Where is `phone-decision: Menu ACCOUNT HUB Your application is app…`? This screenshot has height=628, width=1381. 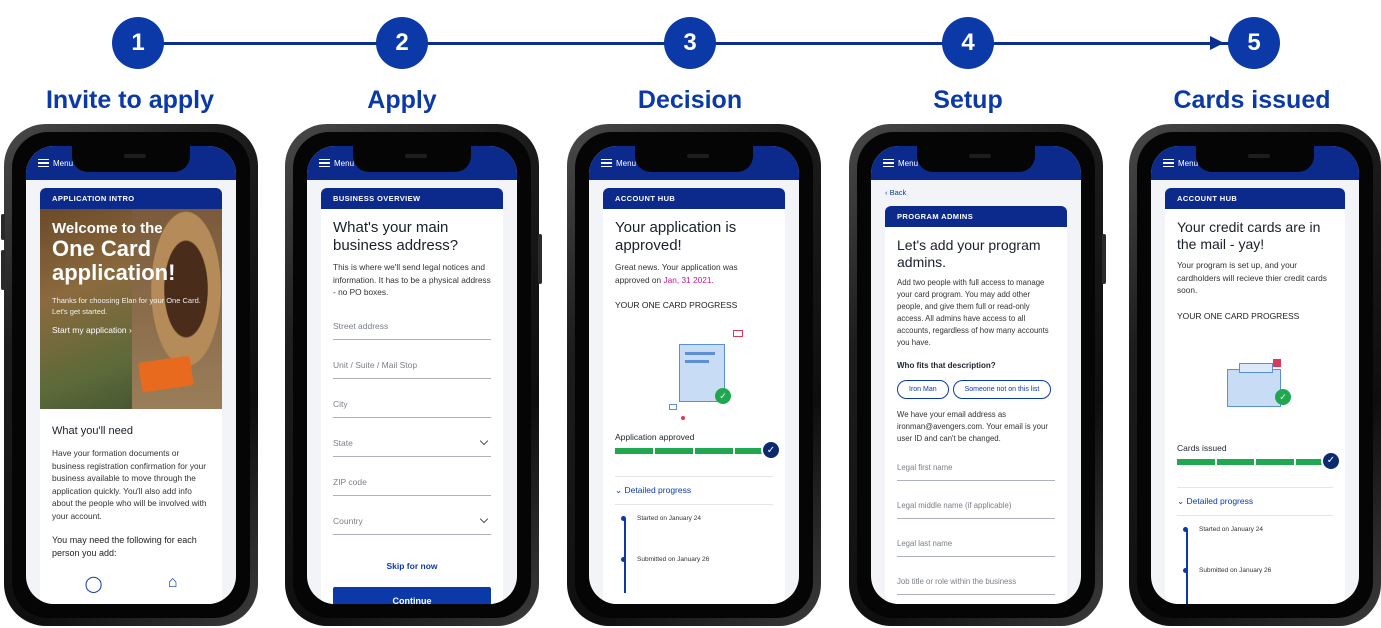
phone-decision: Menu ACCOUNT HUB Your application is app… is located at coordinates (694, 375).